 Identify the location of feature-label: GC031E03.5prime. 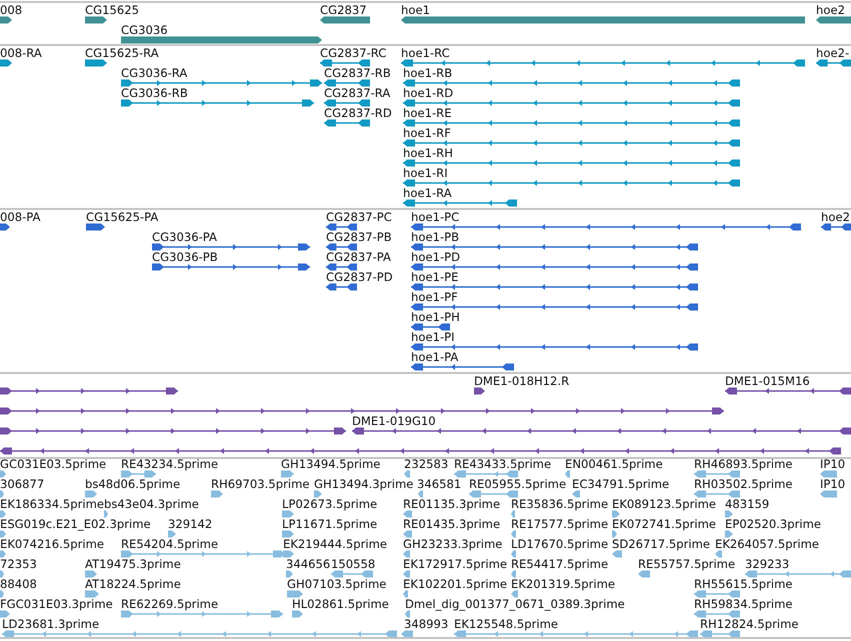
(53, 465).